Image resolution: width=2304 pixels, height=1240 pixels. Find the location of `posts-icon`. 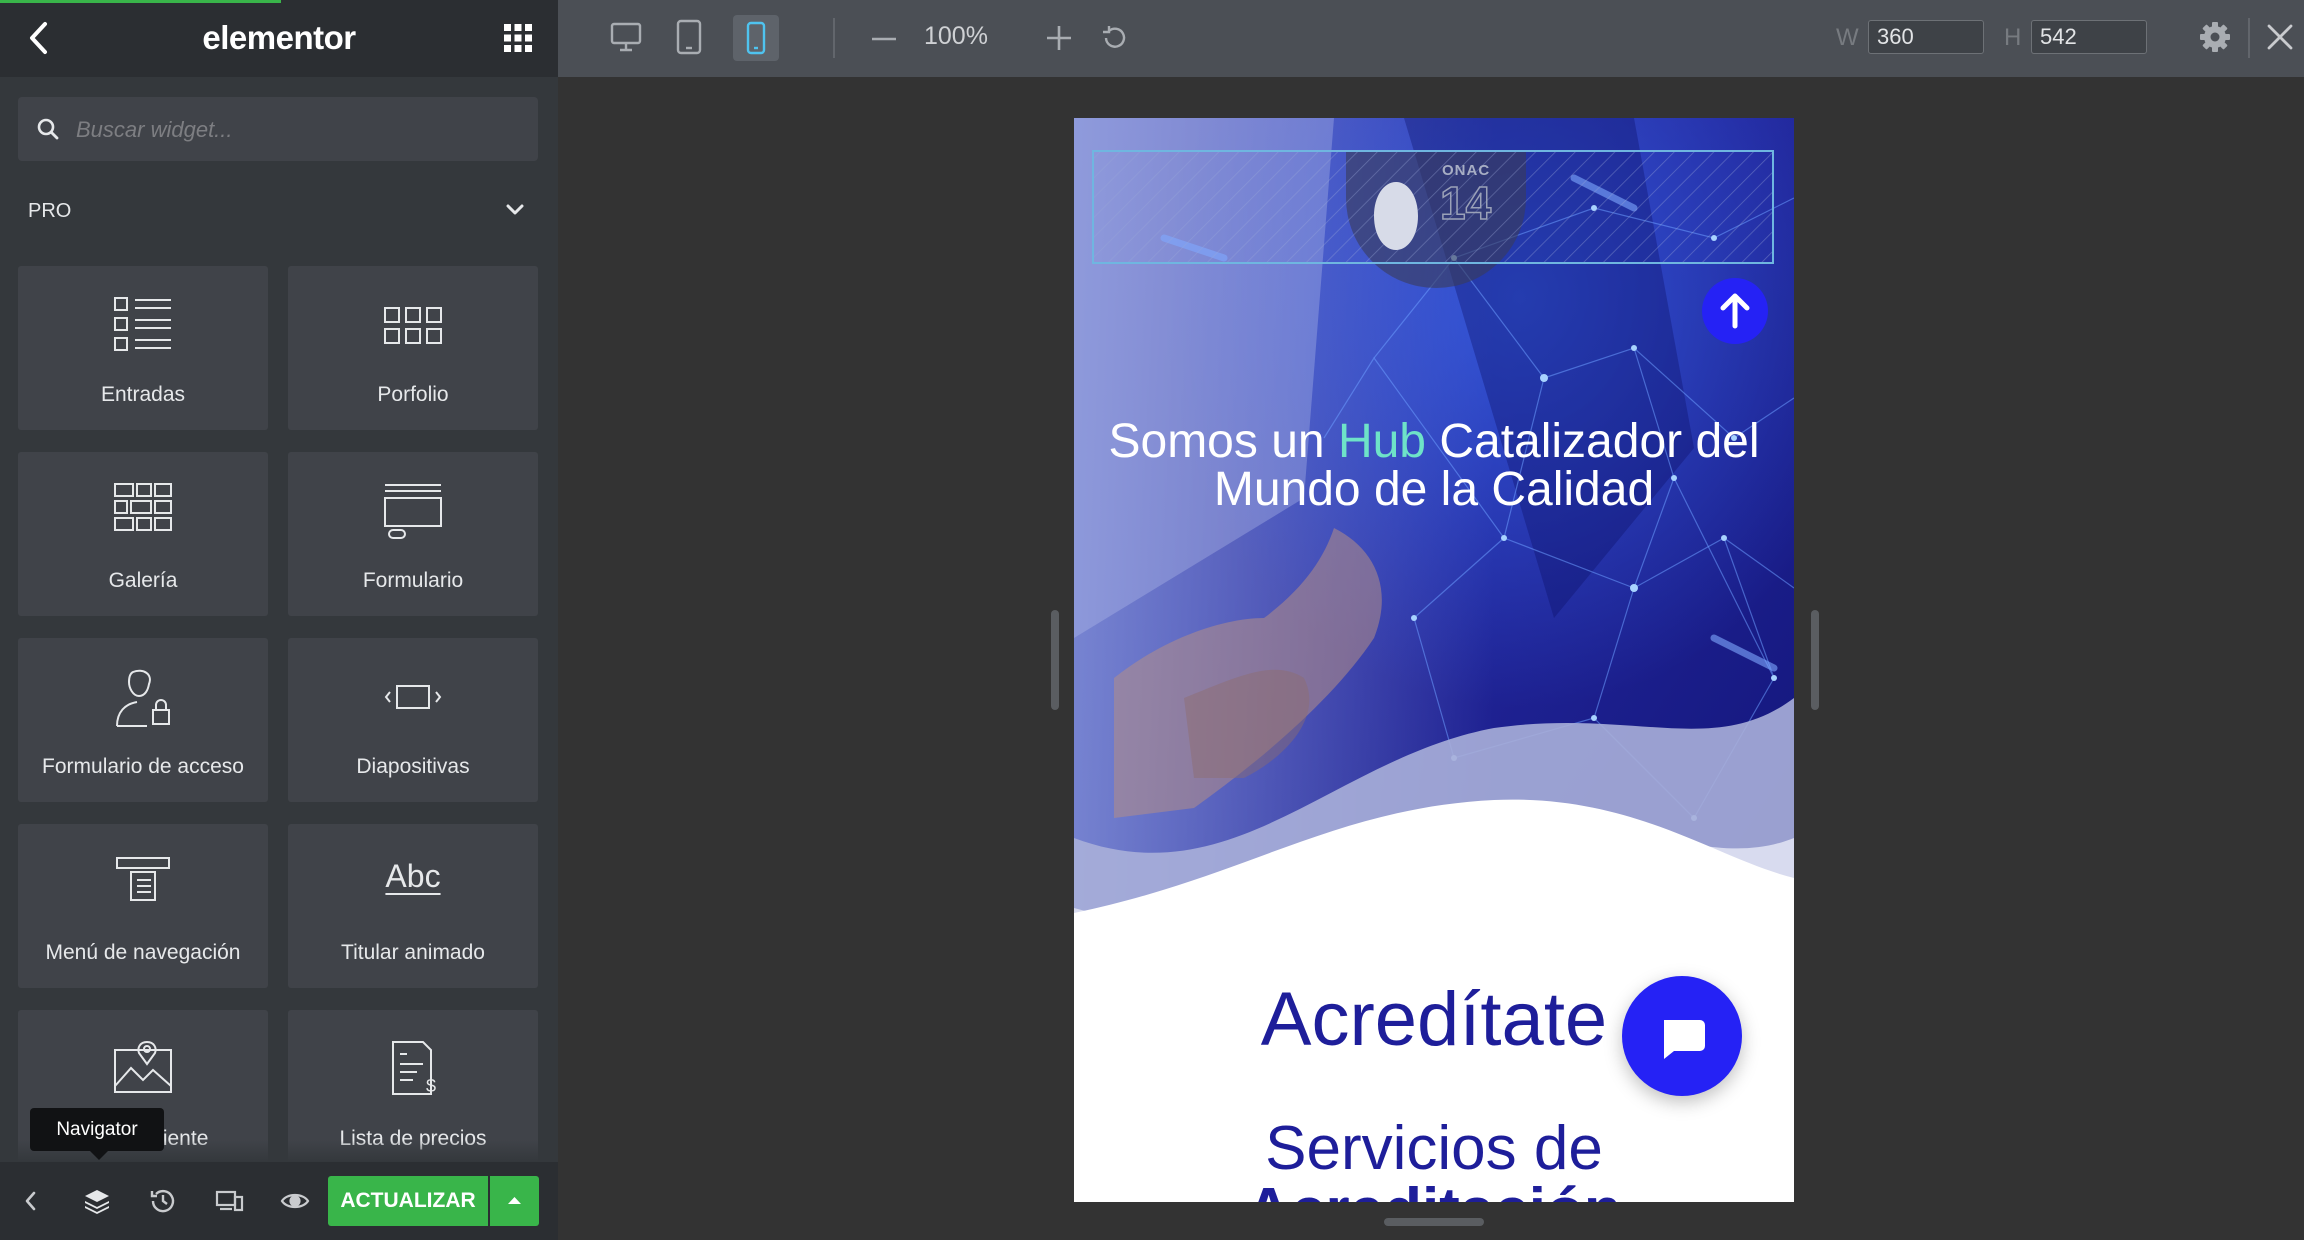

posts-icon is located at coordinates (143, 324).